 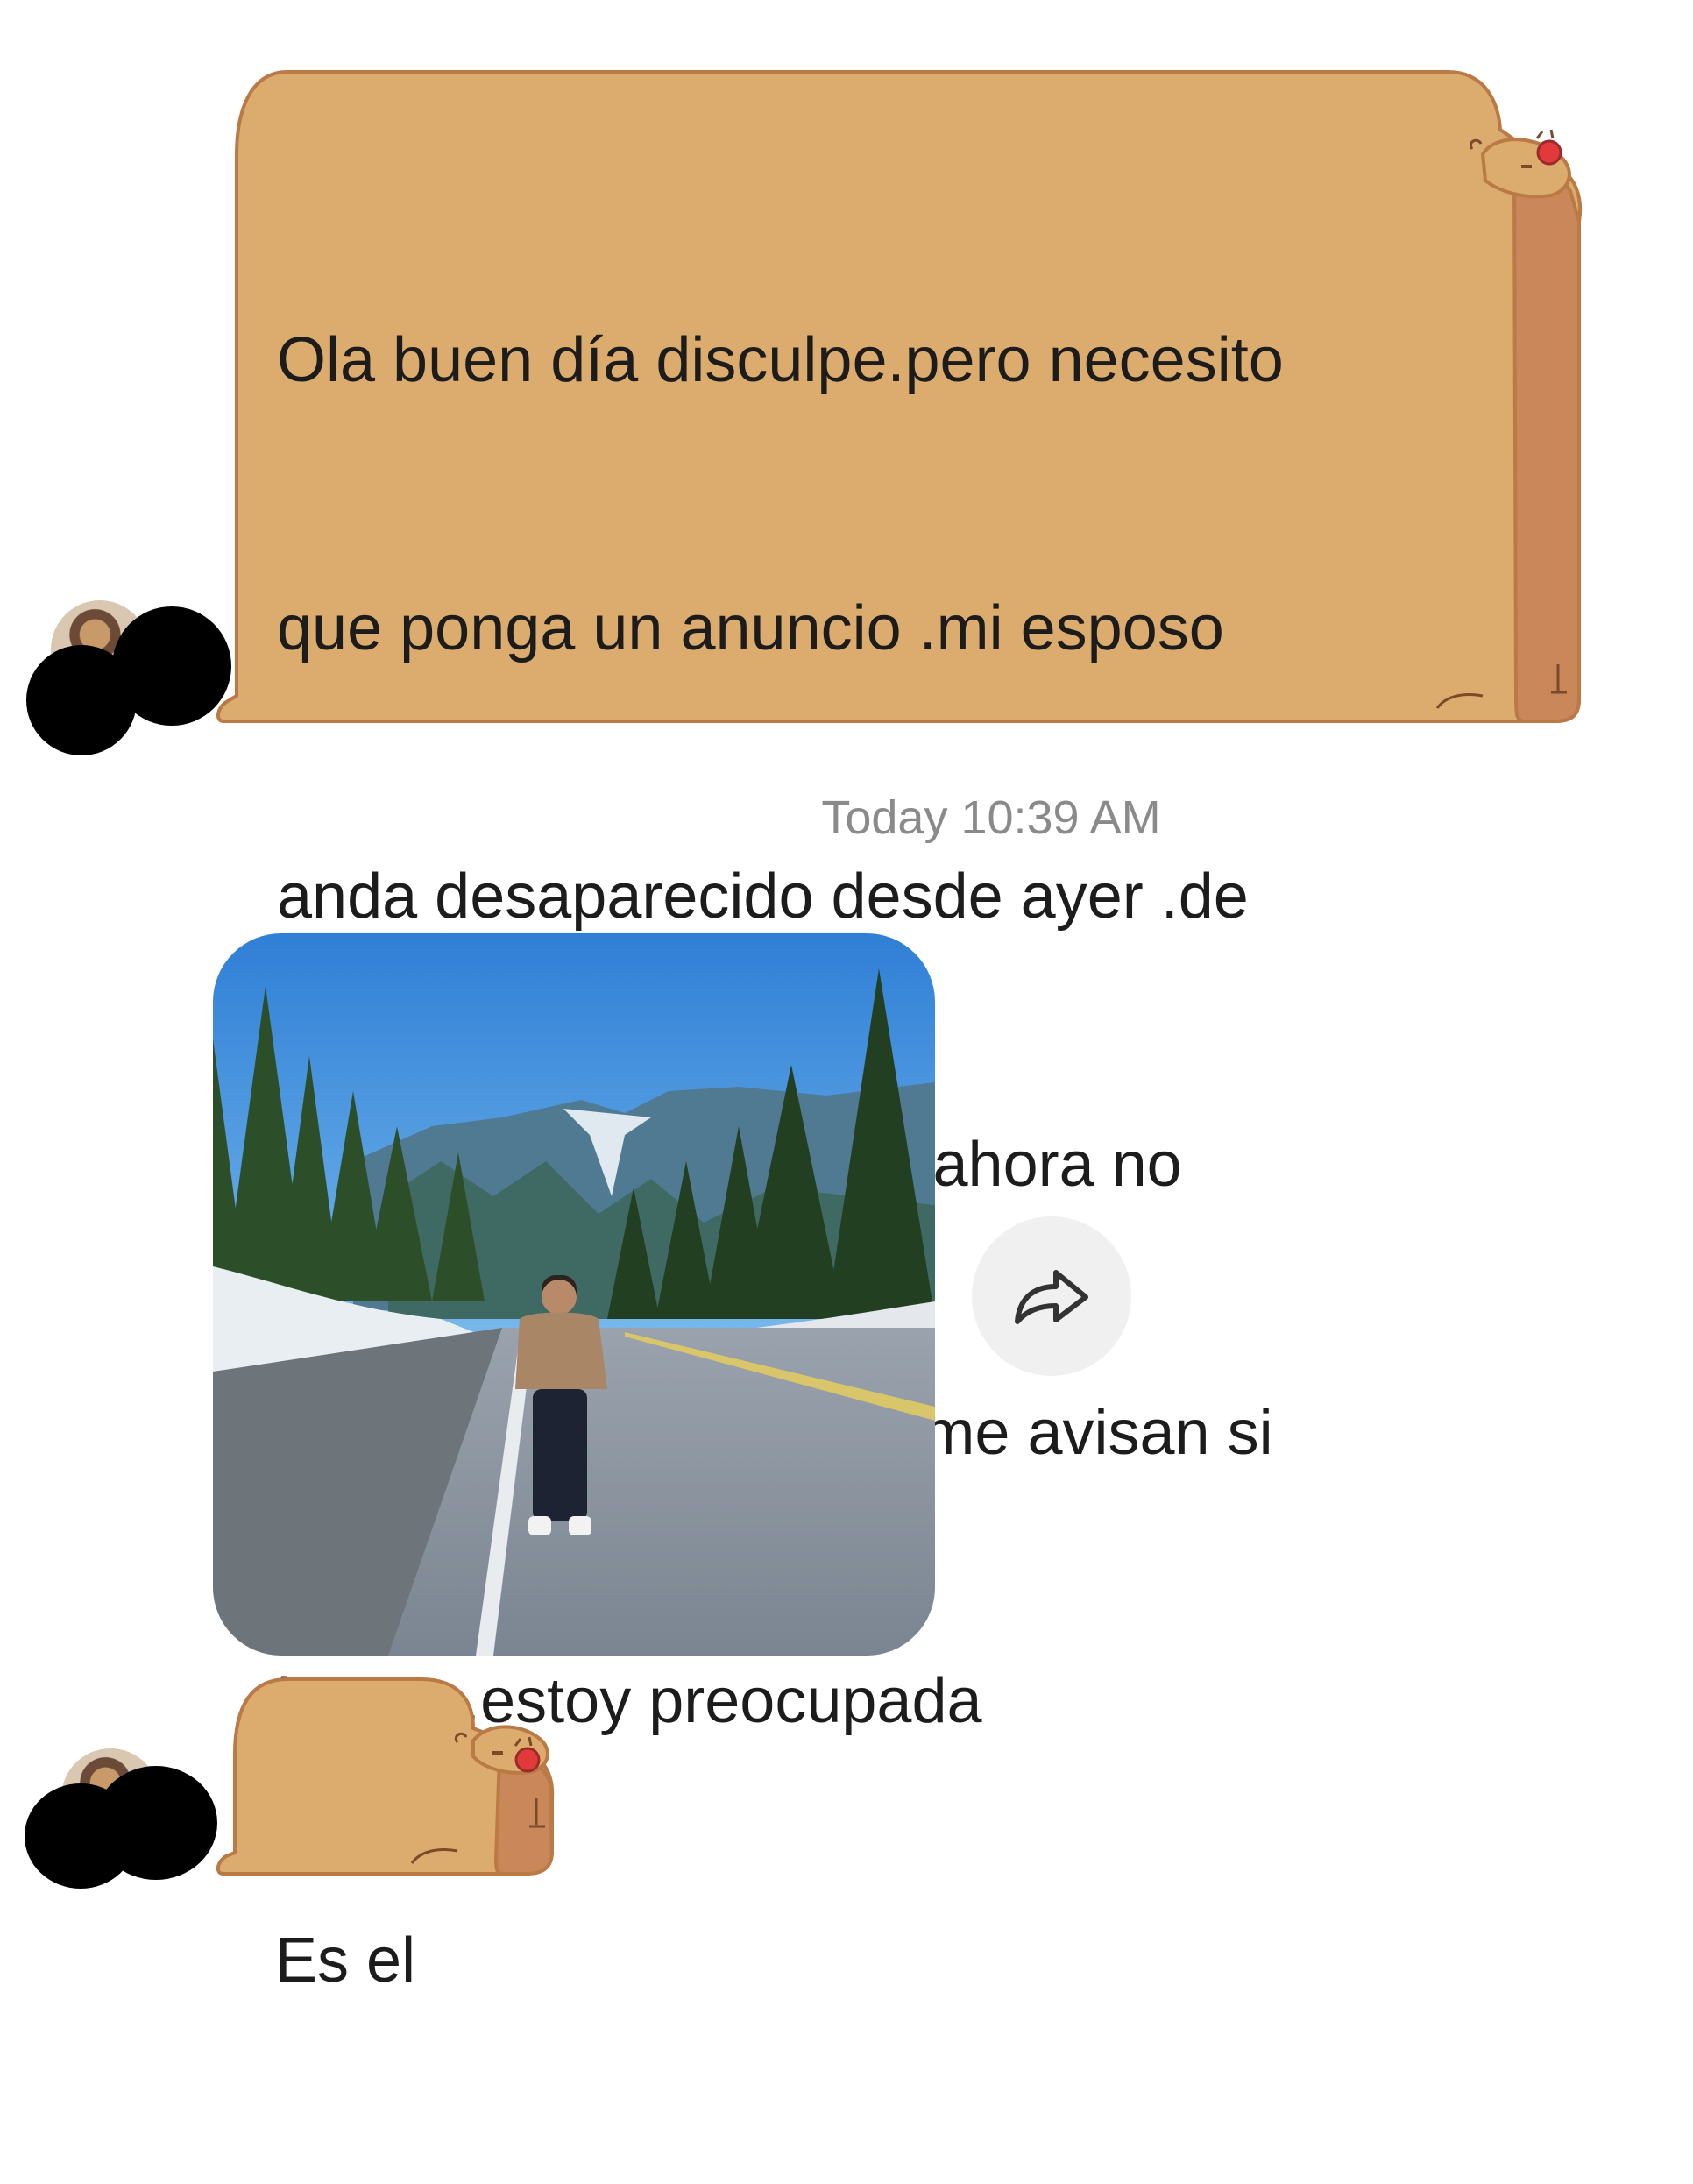 What do you see at coordinates (345, 1960) in the screenshot?
I see `message-text: Es el` at bounding box center [345, 1960].